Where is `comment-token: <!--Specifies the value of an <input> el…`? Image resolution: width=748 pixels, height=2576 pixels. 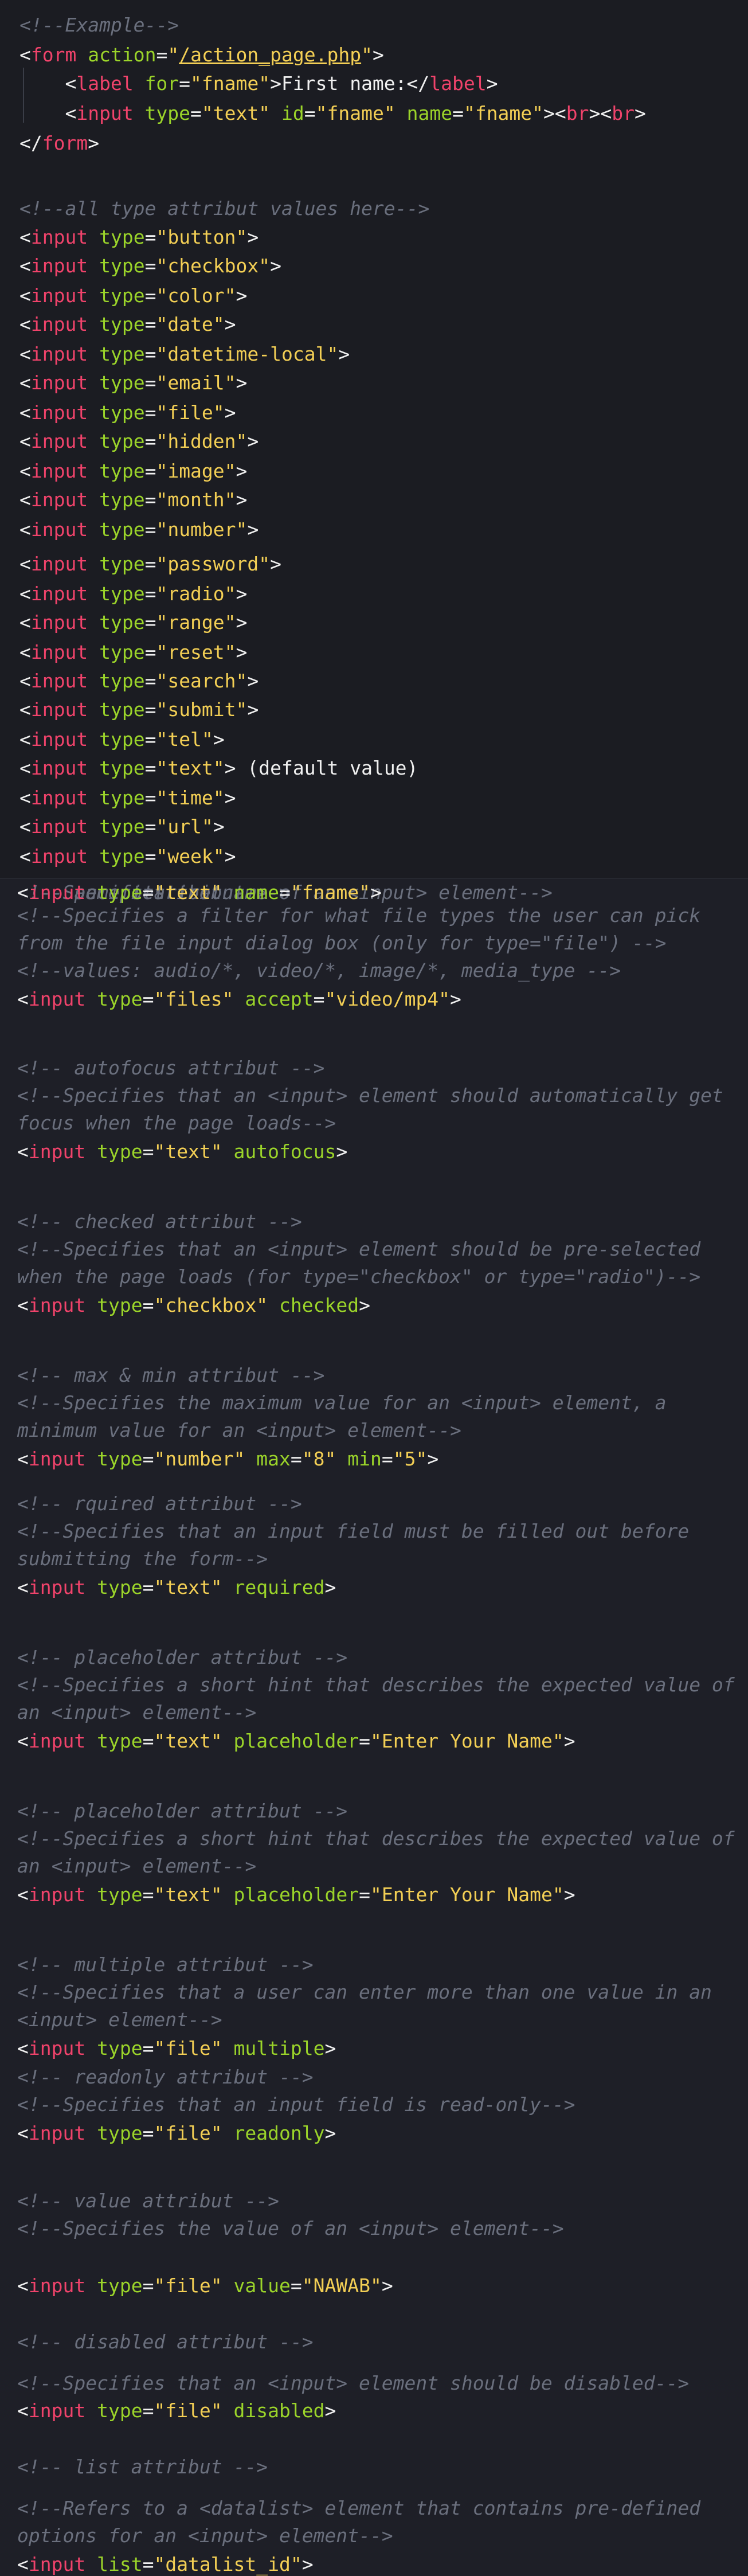
comment-token: <!--Specifies the value of an <input> el… is located at coordinates (290, 2228).